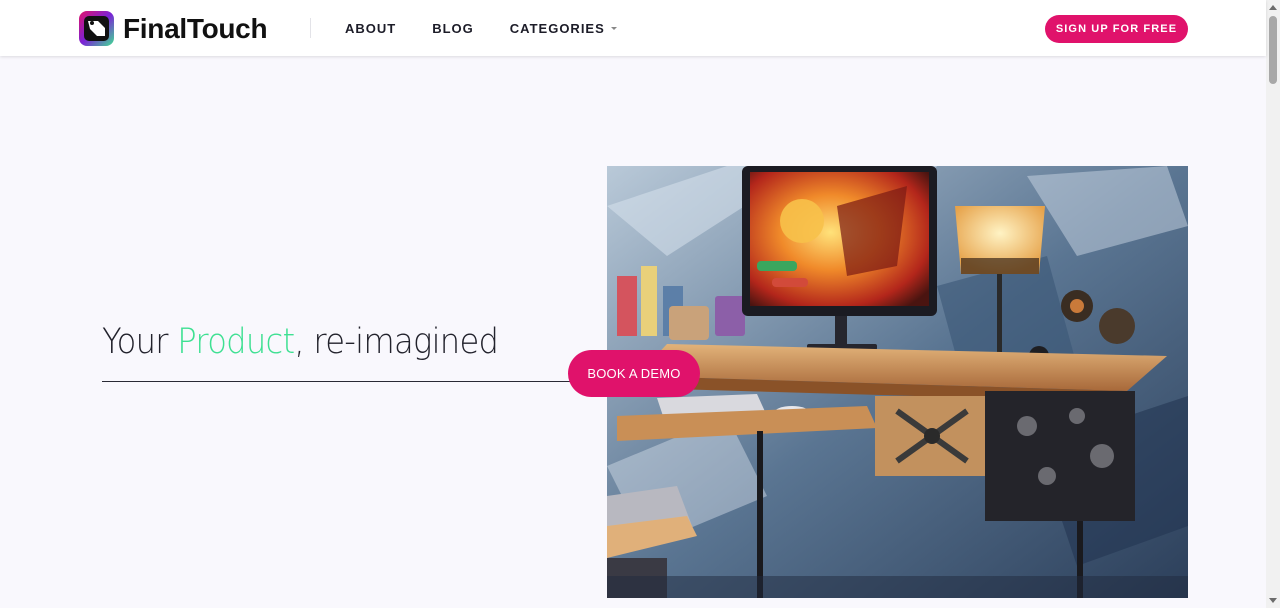 Image resolution: width=1280 pixels, height=608 pixels. What do you see at coordinates (310, 28) in the screenshot?
I see `header-divider` at bounding box center [310, 28].